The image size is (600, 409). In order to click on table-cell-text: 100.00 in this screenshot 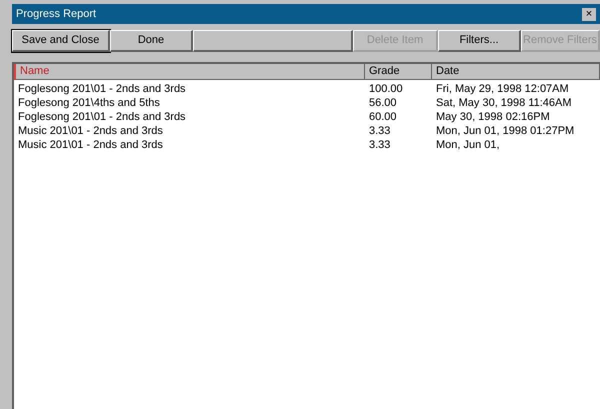, I will do `click(386, 89)`.